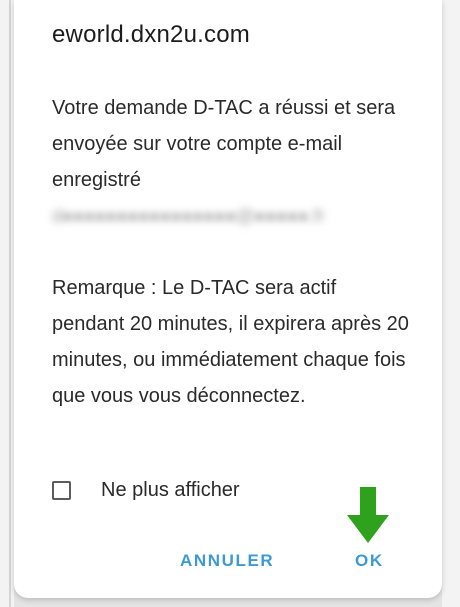 The height and width of the screenshot is (607, 460). I want to click on background-right-edge, so click(451, 303).